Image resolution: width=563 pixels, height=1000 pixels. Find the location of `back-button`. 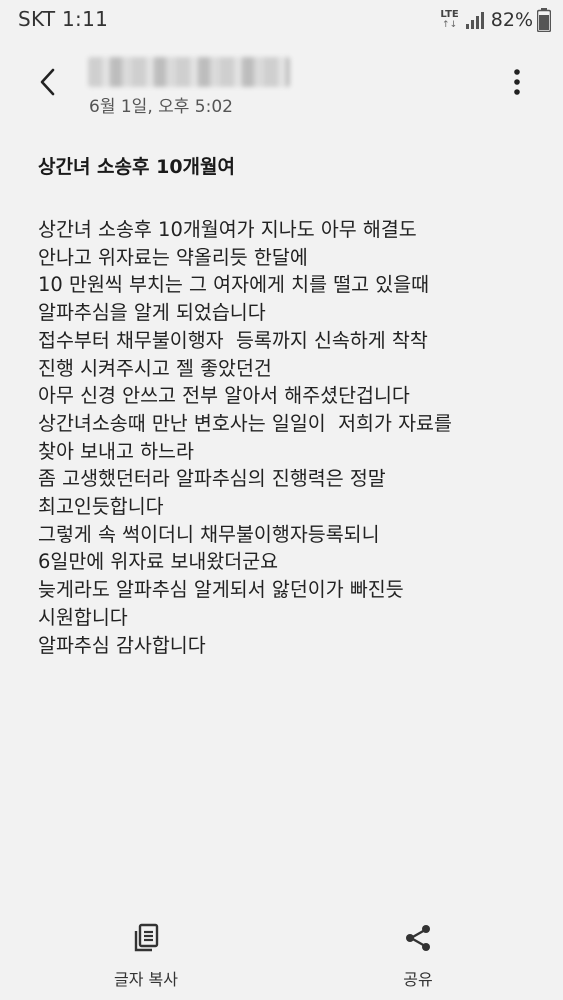

back-button is located at coordinates (48, 82).